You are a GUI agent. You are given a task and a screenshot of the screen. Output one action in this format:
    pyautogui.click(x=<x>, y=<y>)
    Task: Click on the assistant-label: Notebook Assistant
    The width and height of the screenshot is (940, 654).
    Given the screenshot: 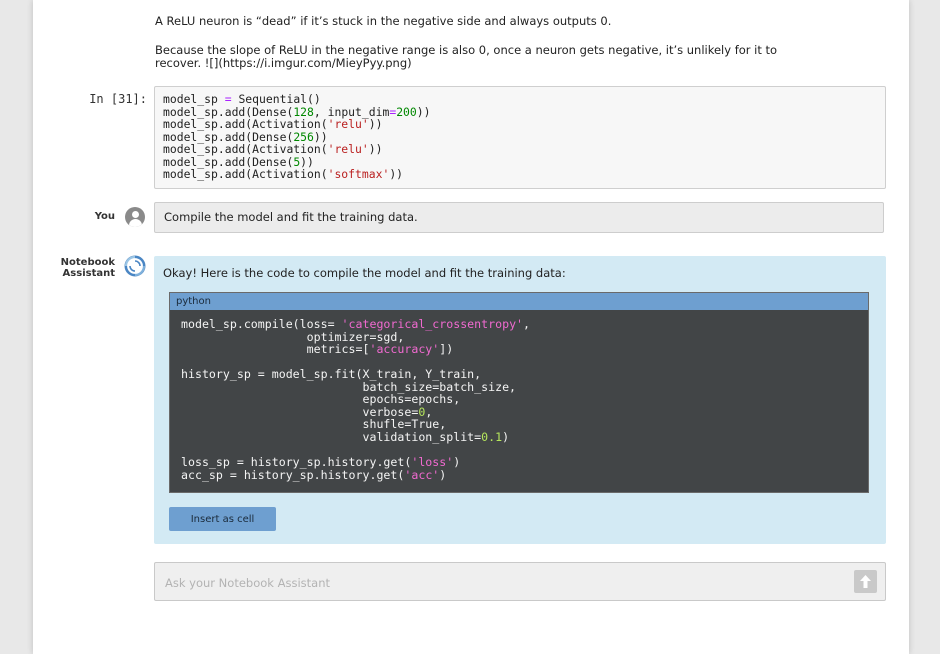 What is the action you would take?
    pyautogui.click(x=84, y=268)
    